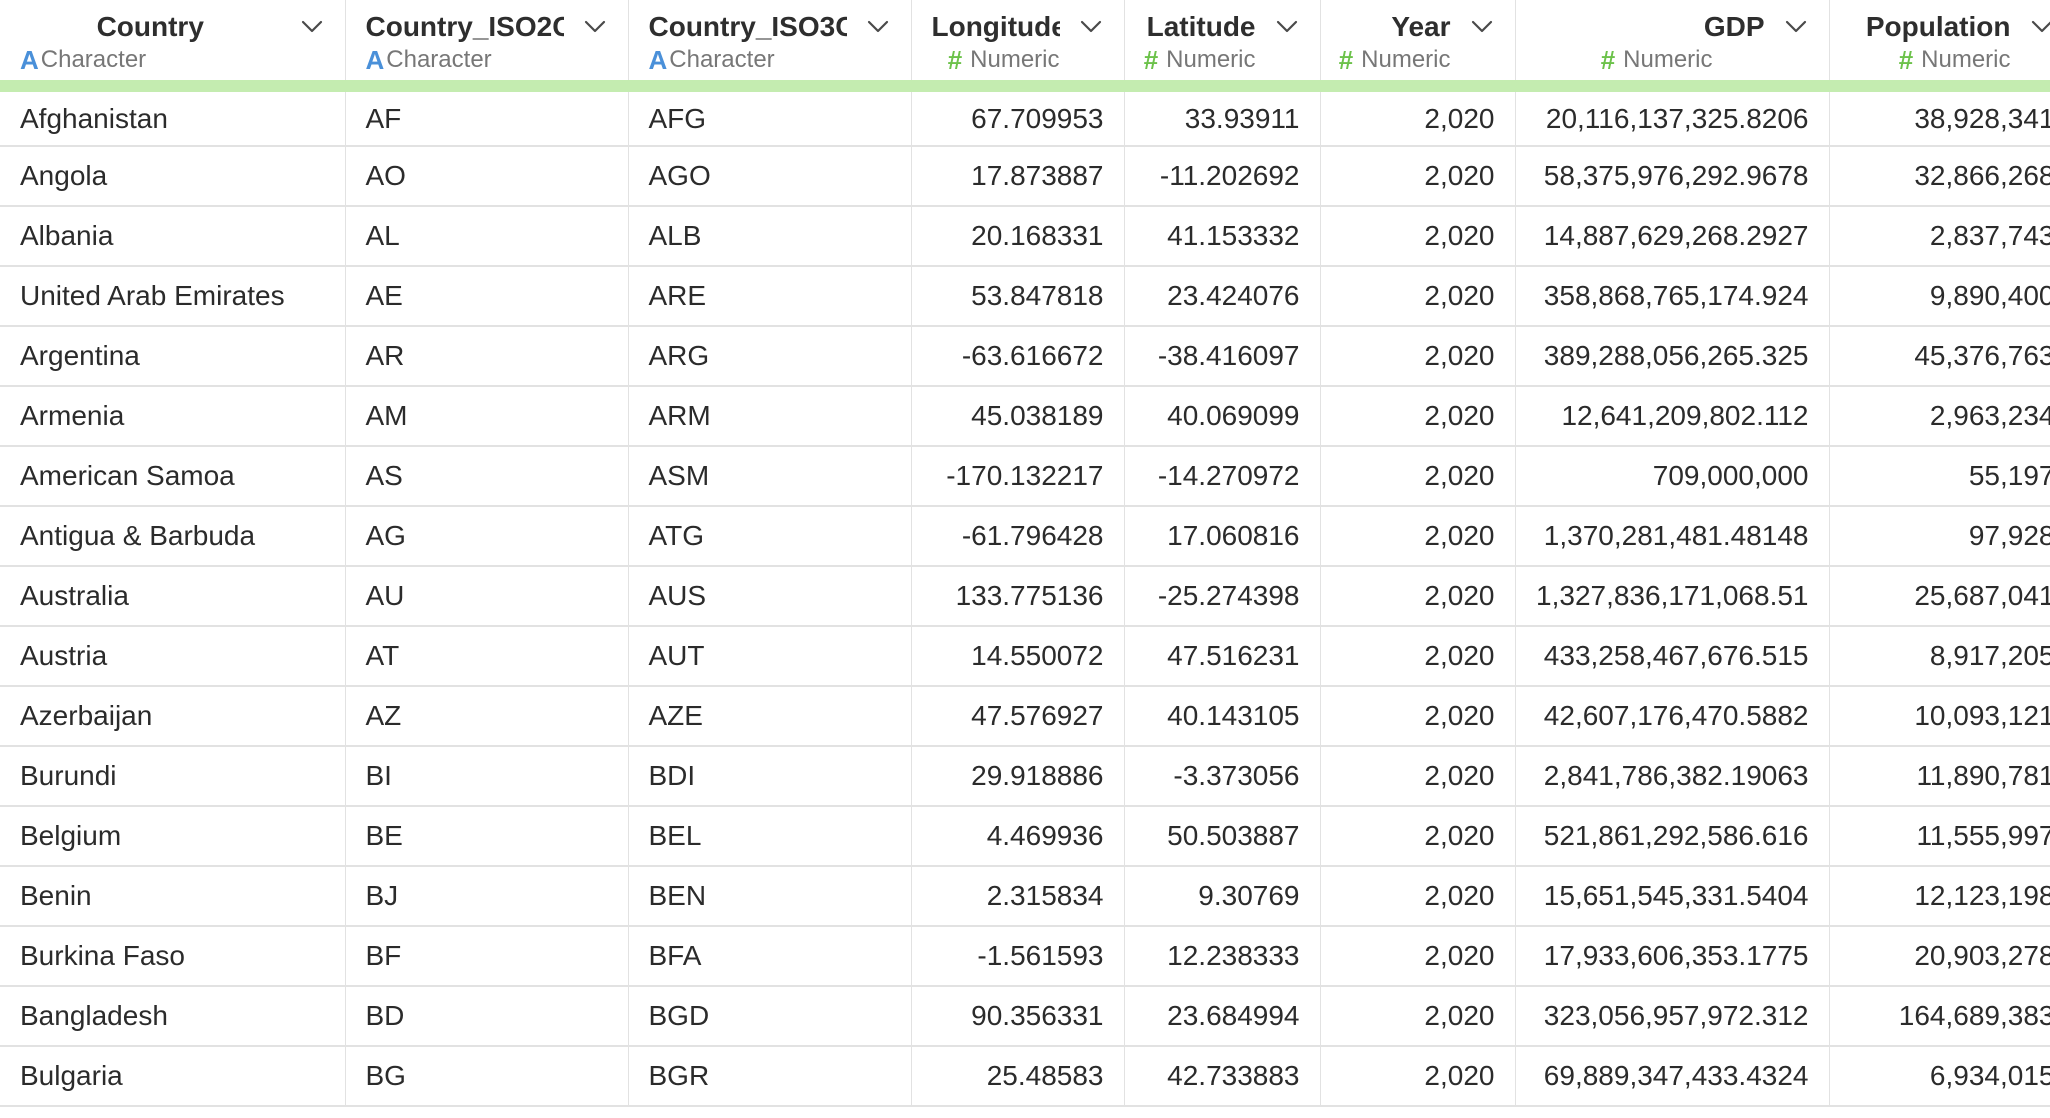  I want to click on column-header-population: Population # Numeric, so click(1939, 46).